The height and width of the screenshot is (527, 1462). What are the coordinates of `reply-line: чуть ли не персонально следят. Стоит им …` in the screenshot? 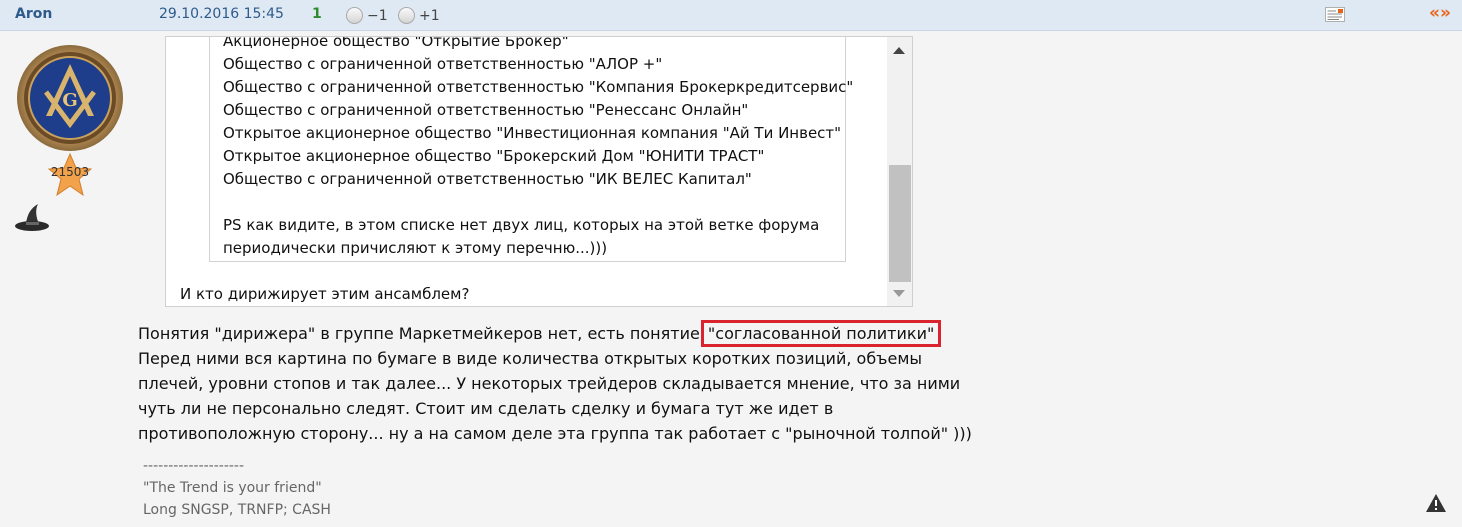 It's located at (486, 408).